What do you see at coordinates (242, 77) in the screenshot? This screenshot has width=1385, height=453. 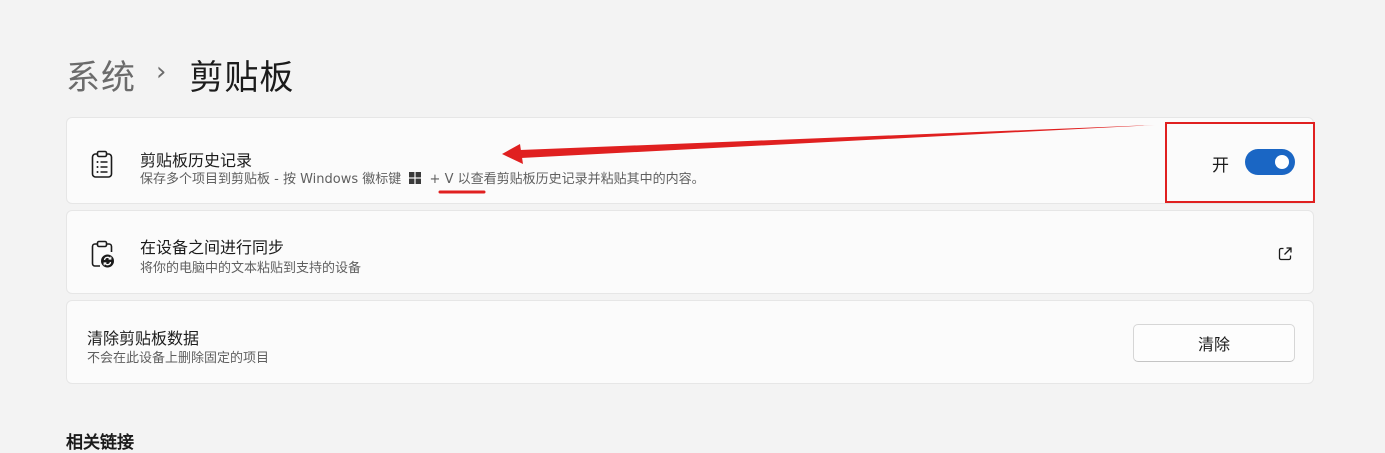 I see `page-title: 剪贴板` at bounding box center [242, 77].